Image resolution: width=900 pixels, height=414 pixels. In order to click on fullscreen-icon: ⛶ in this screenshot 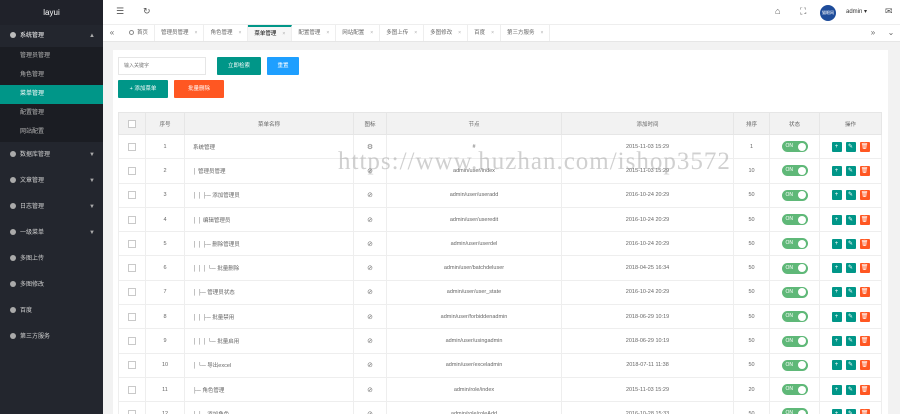, I will do `click(803, 11)`.